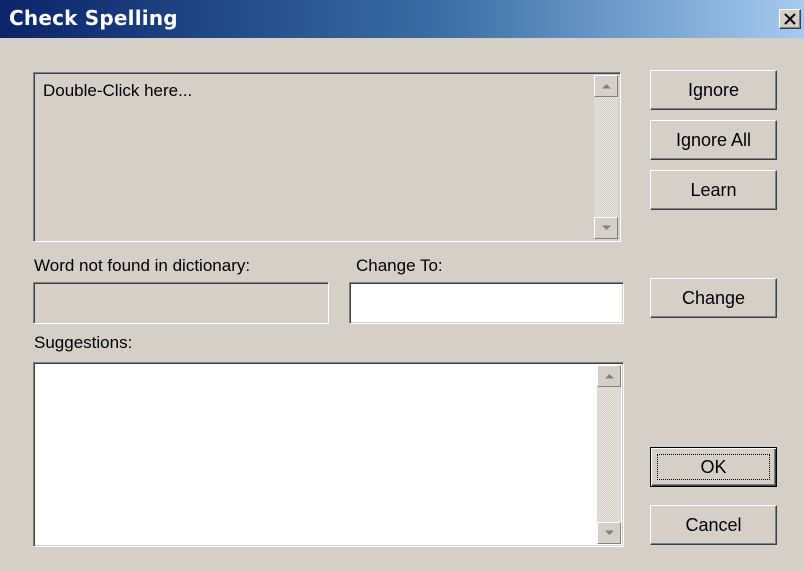 Image resolution: width=804 pixels, height=571 pixels. Describe the element at coordinates (486, 303) in the screenshot. I see `change-to-input` at that location.